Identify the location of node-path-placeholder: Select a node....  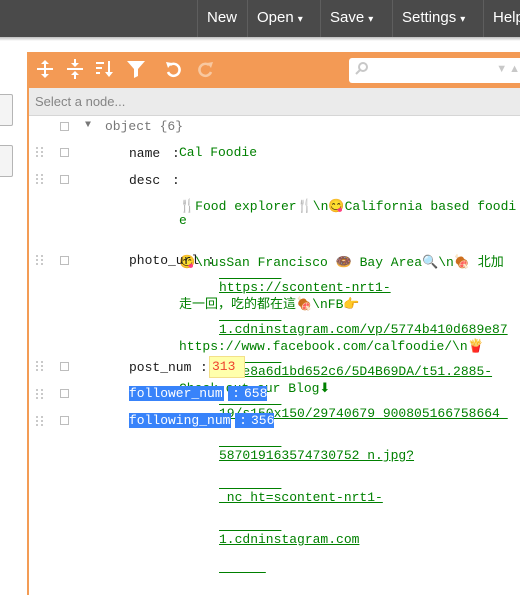
(80, 101).